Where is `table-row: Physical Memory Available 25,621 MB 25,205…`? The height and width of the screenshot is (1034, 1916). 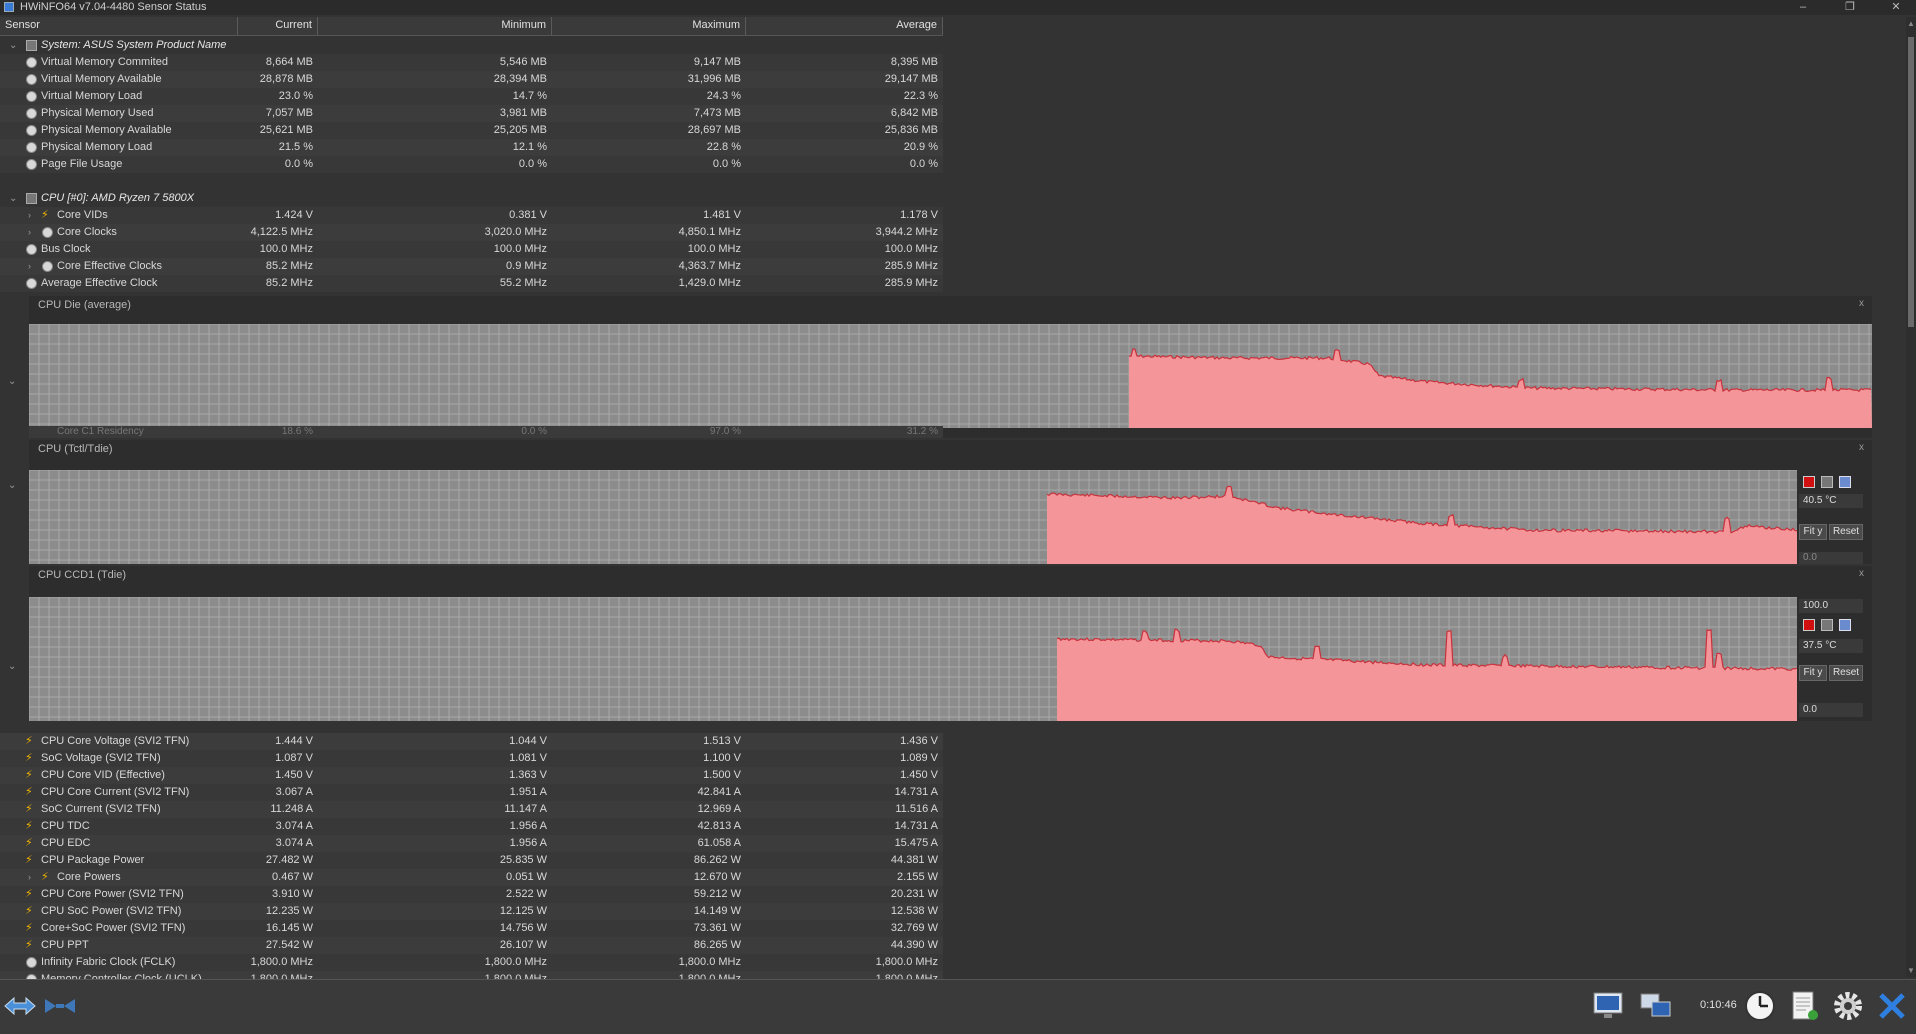 table-row: Physical Memory Available 25,621 MB 25,205… is located at coordinates (471, 130).